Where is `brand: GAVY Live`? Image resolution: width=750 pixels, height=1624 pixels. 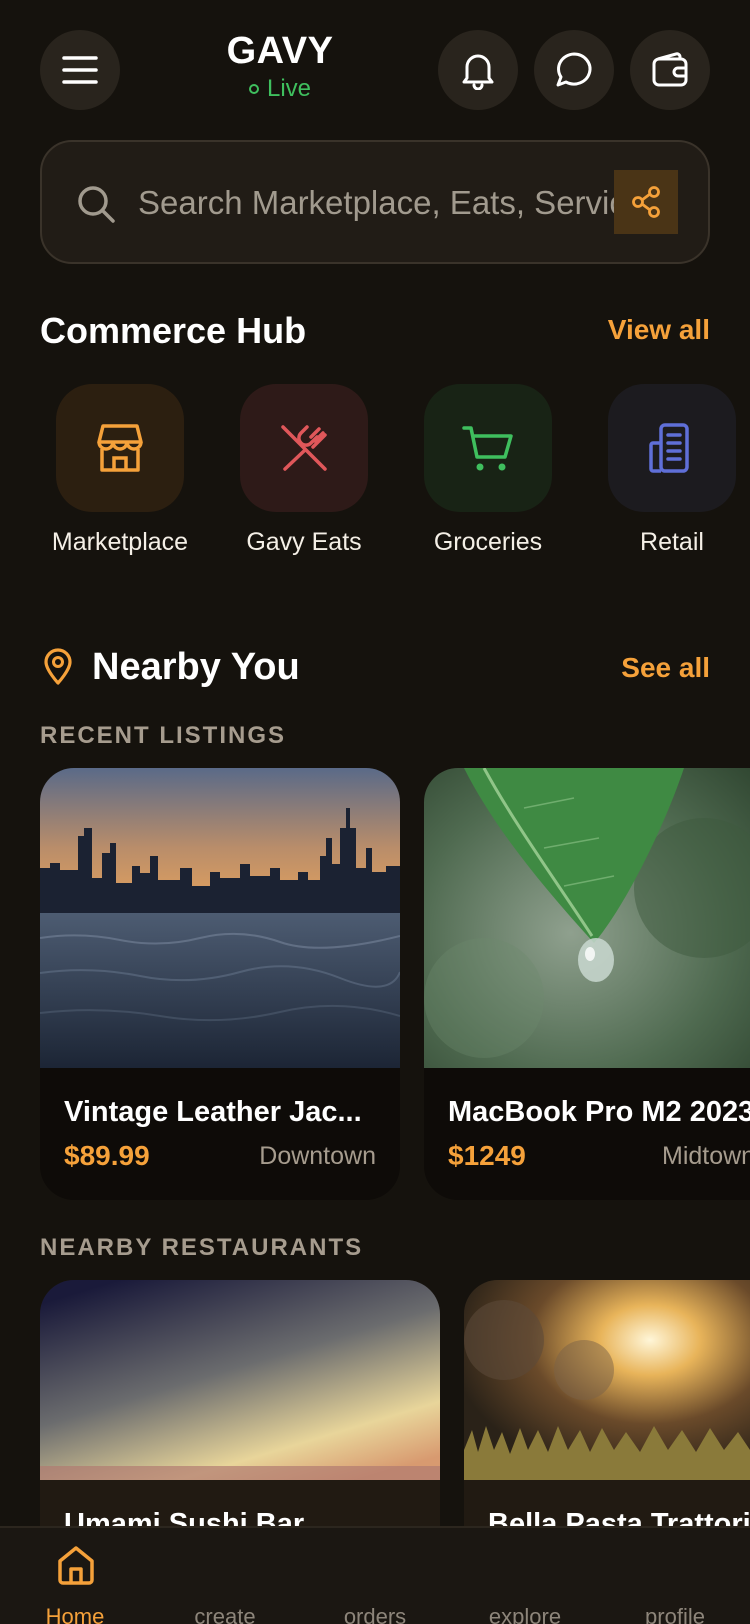 brand: GAVY Live is located at coordinates (280, 66).